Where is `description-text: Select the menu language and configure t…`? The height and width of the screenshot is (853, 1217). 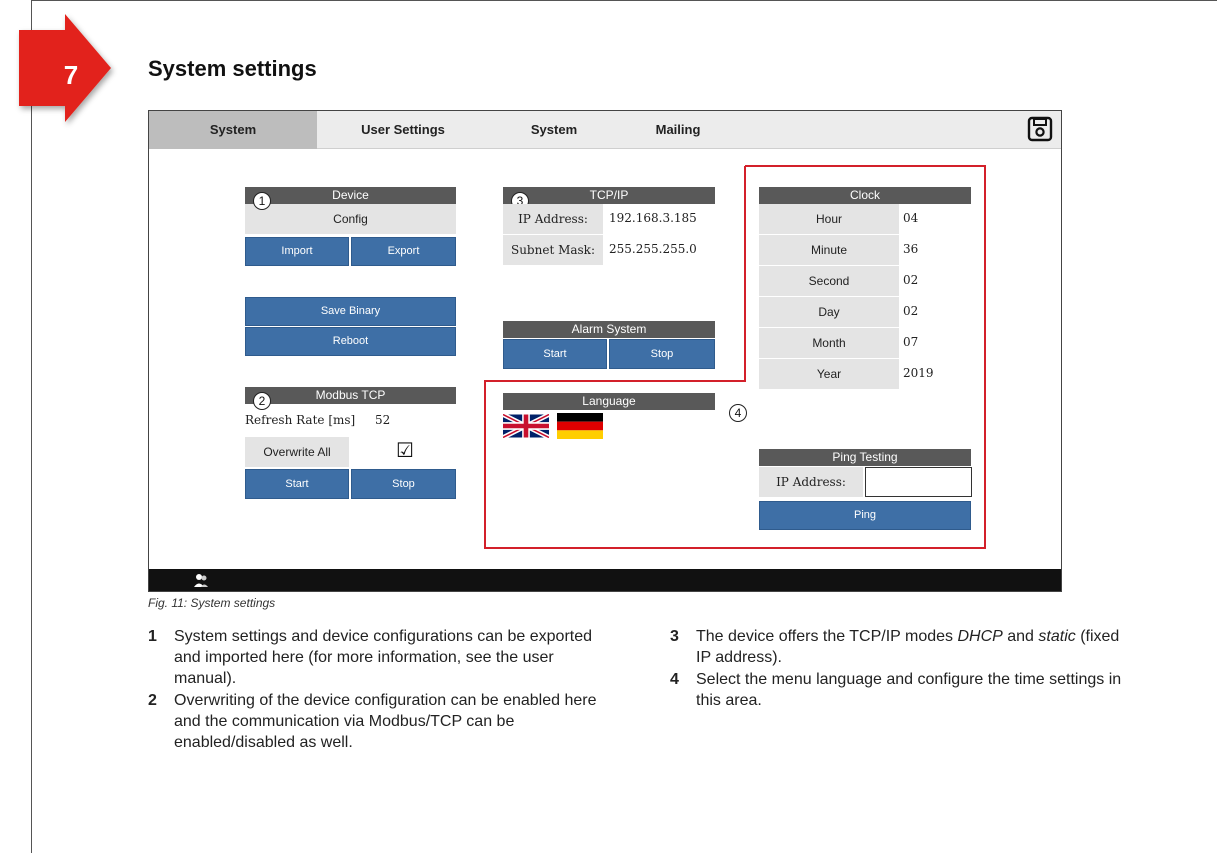
description-text: Select the menu language and configure t… is located at coordinates (909, 690).